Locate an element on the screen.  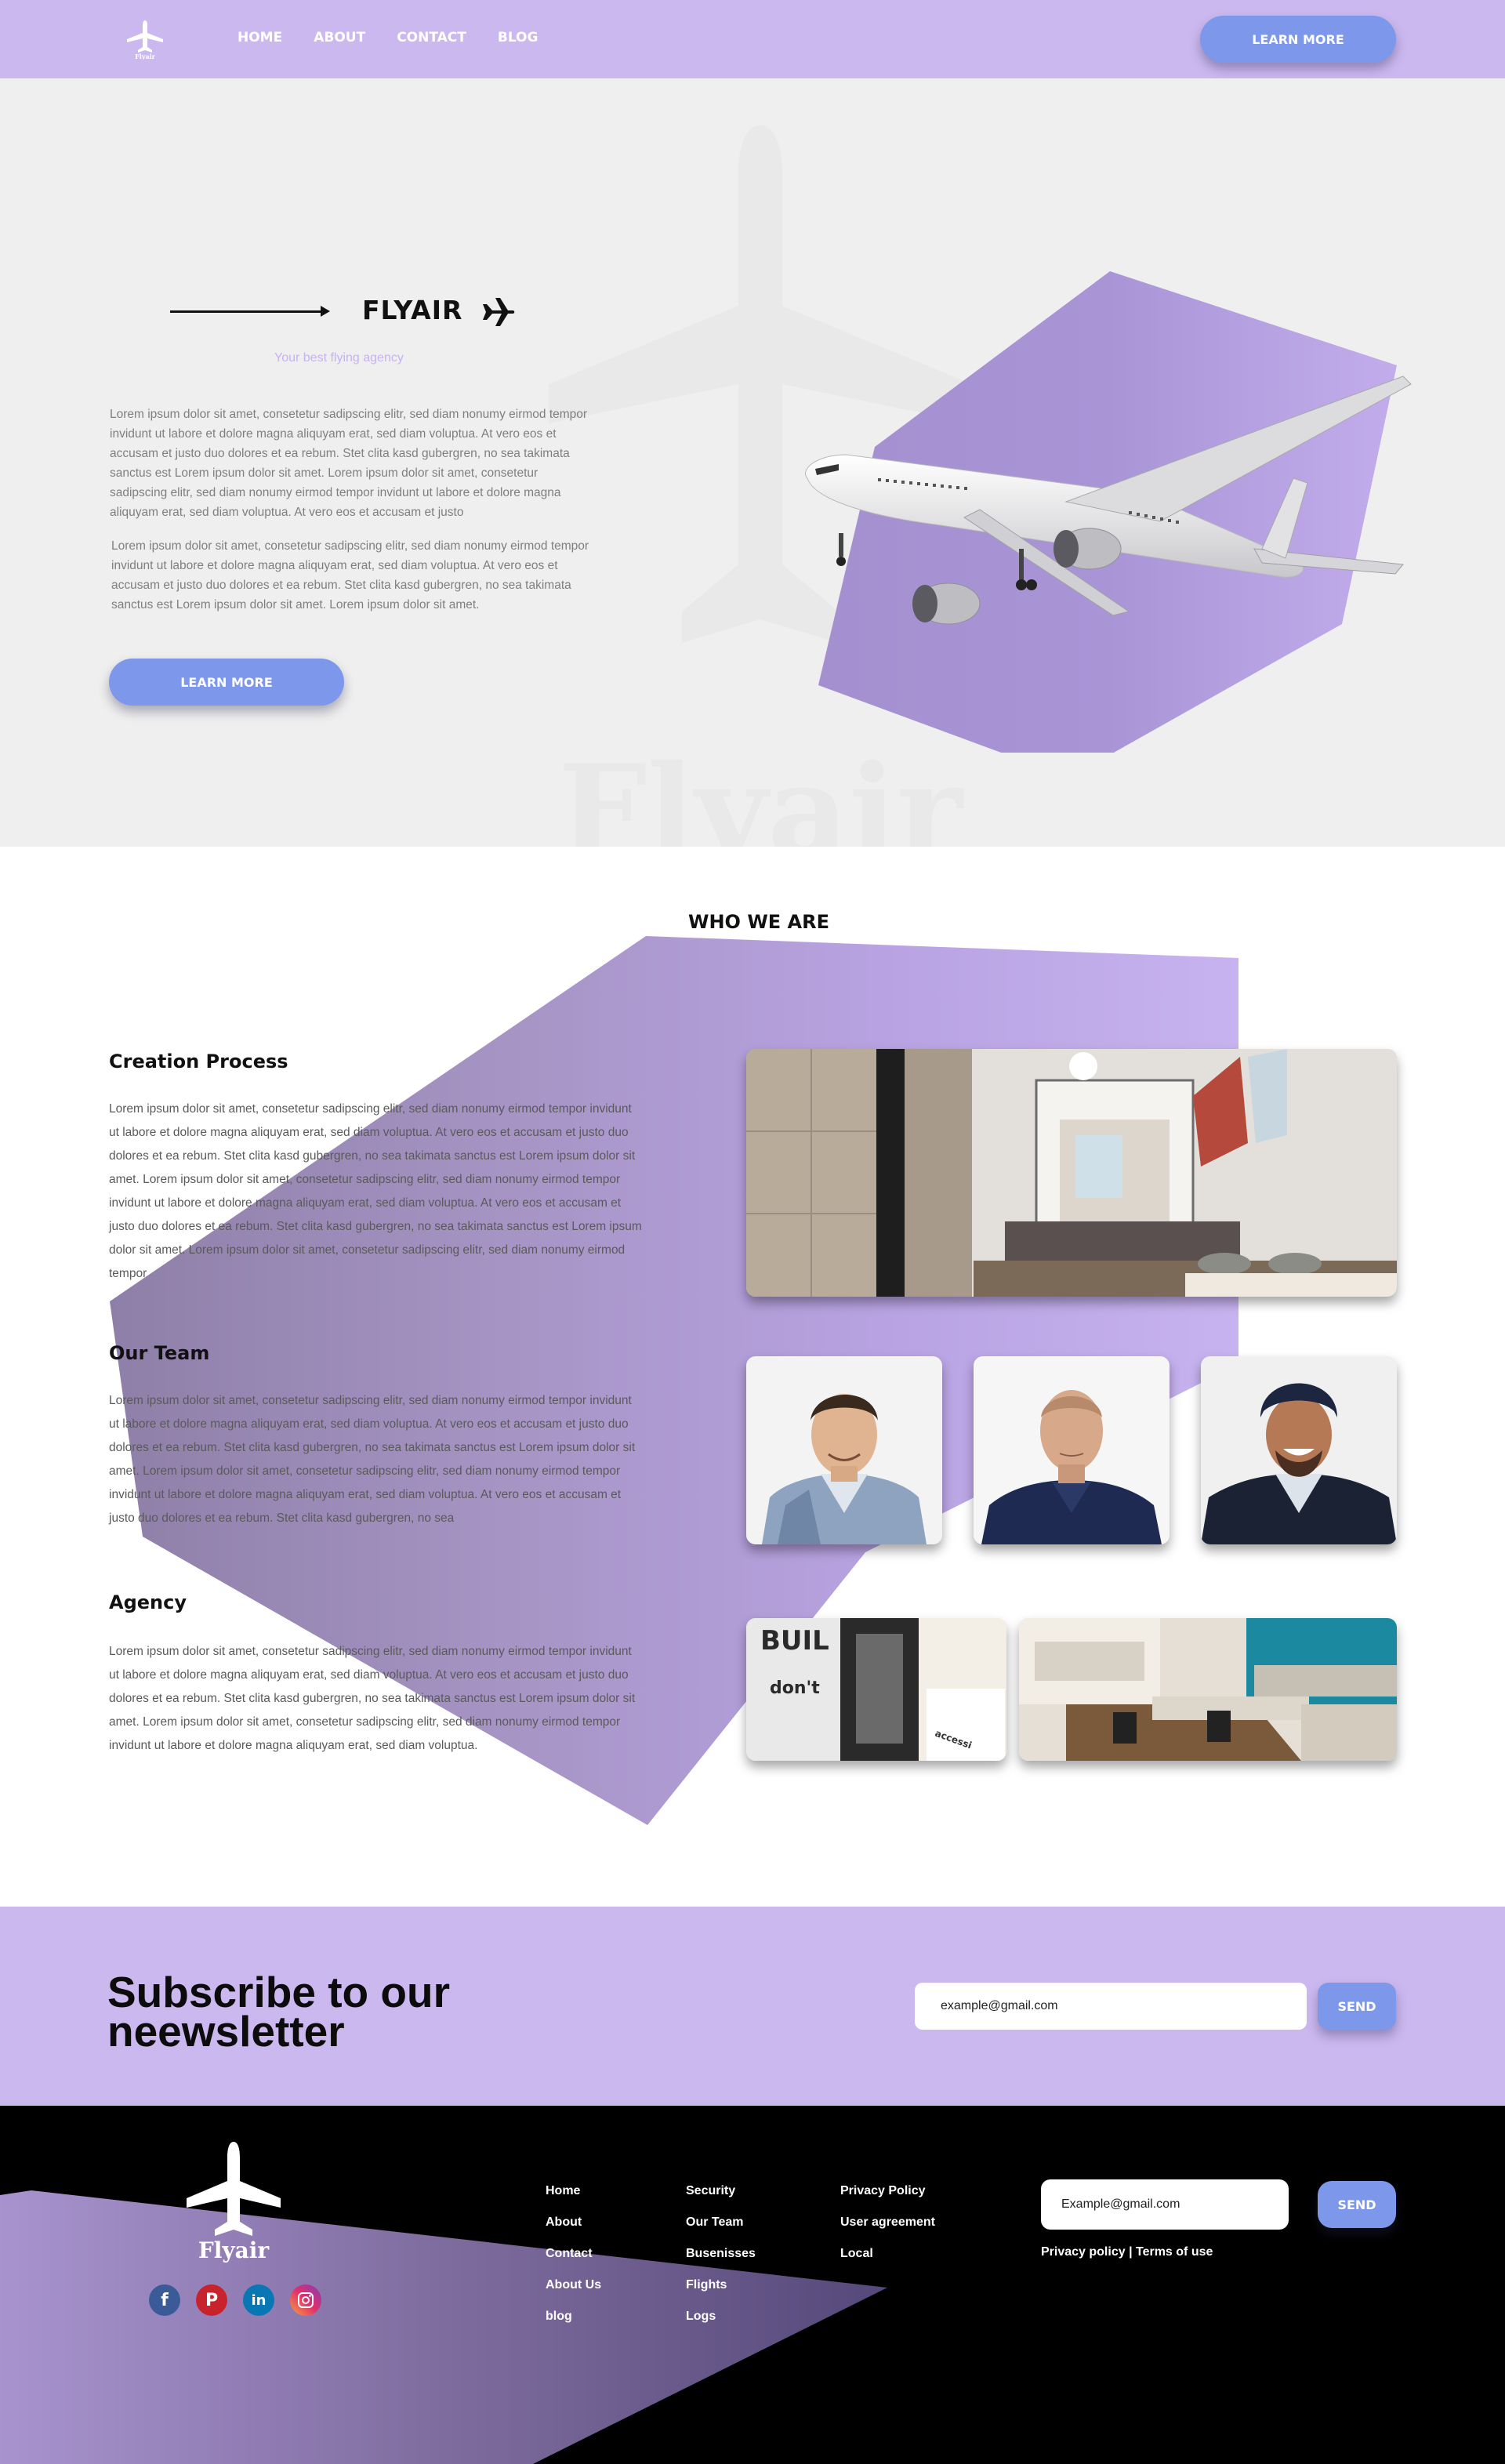
footer-column-1: Home About Contact About Us blog is located at coordinates (573, 2254).